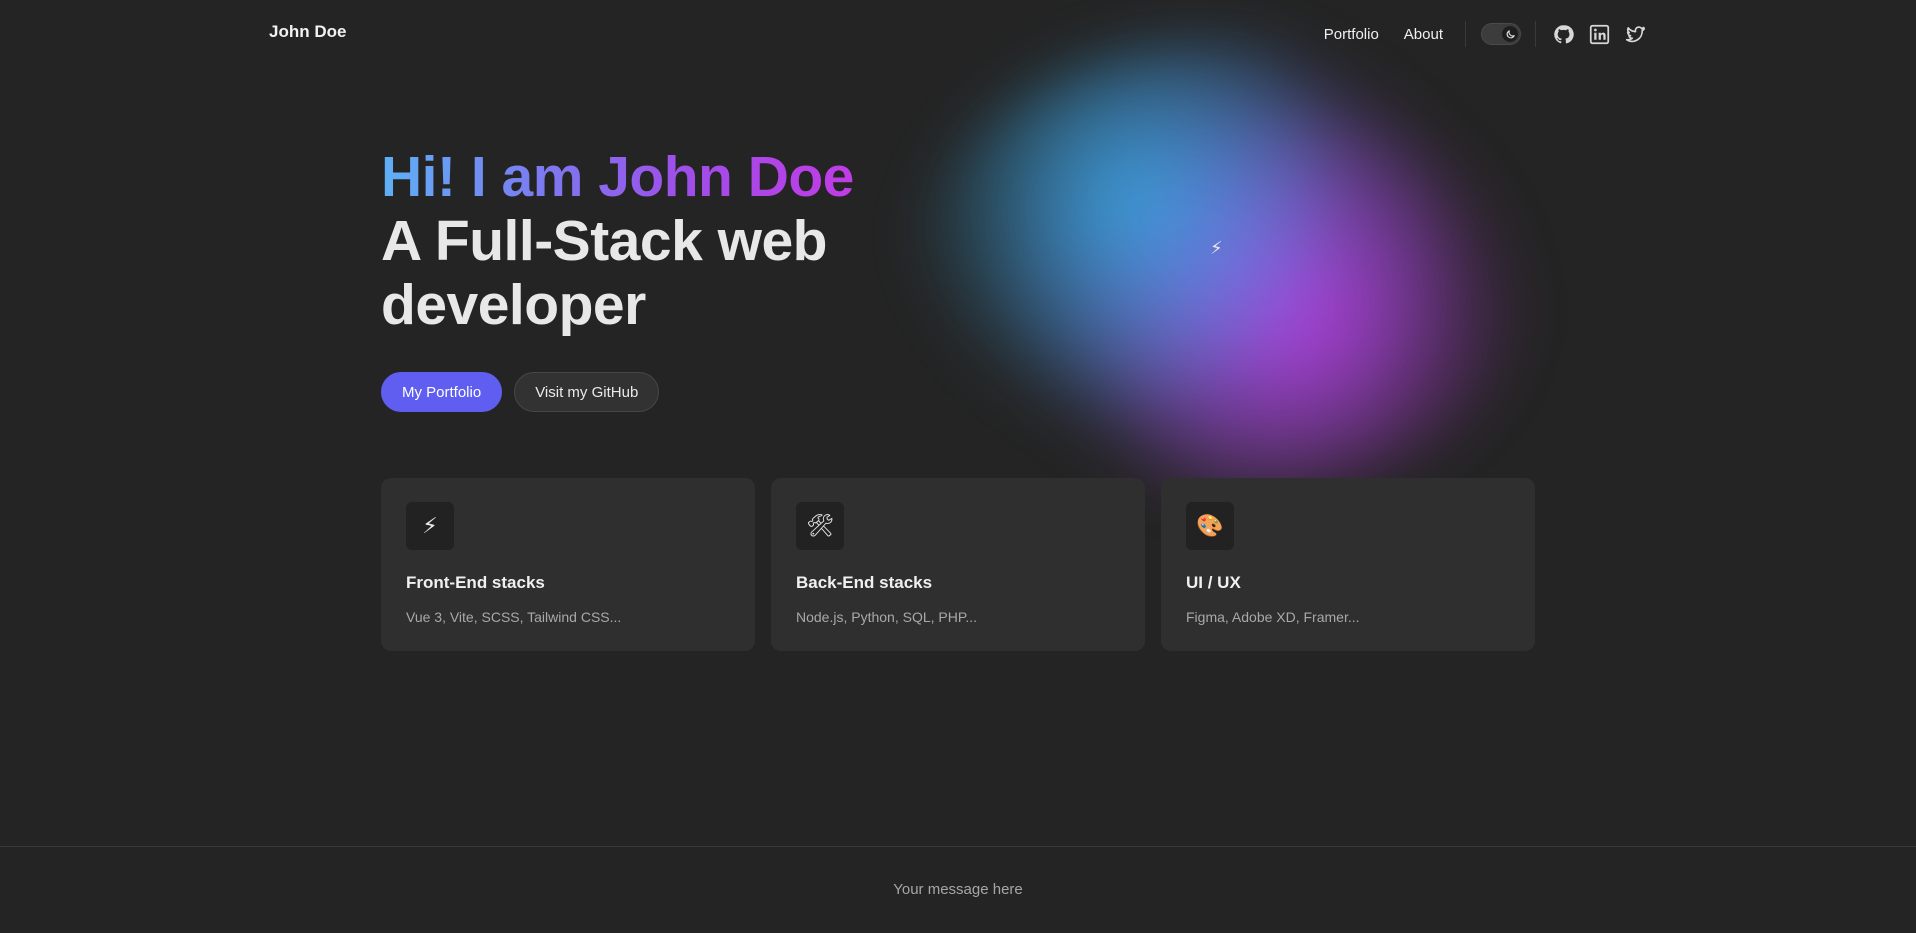 The width and height of the screenshot is (1916, 933). I want to click on hero-subtitle: A Full-Stack web developer, so click(604, 273).